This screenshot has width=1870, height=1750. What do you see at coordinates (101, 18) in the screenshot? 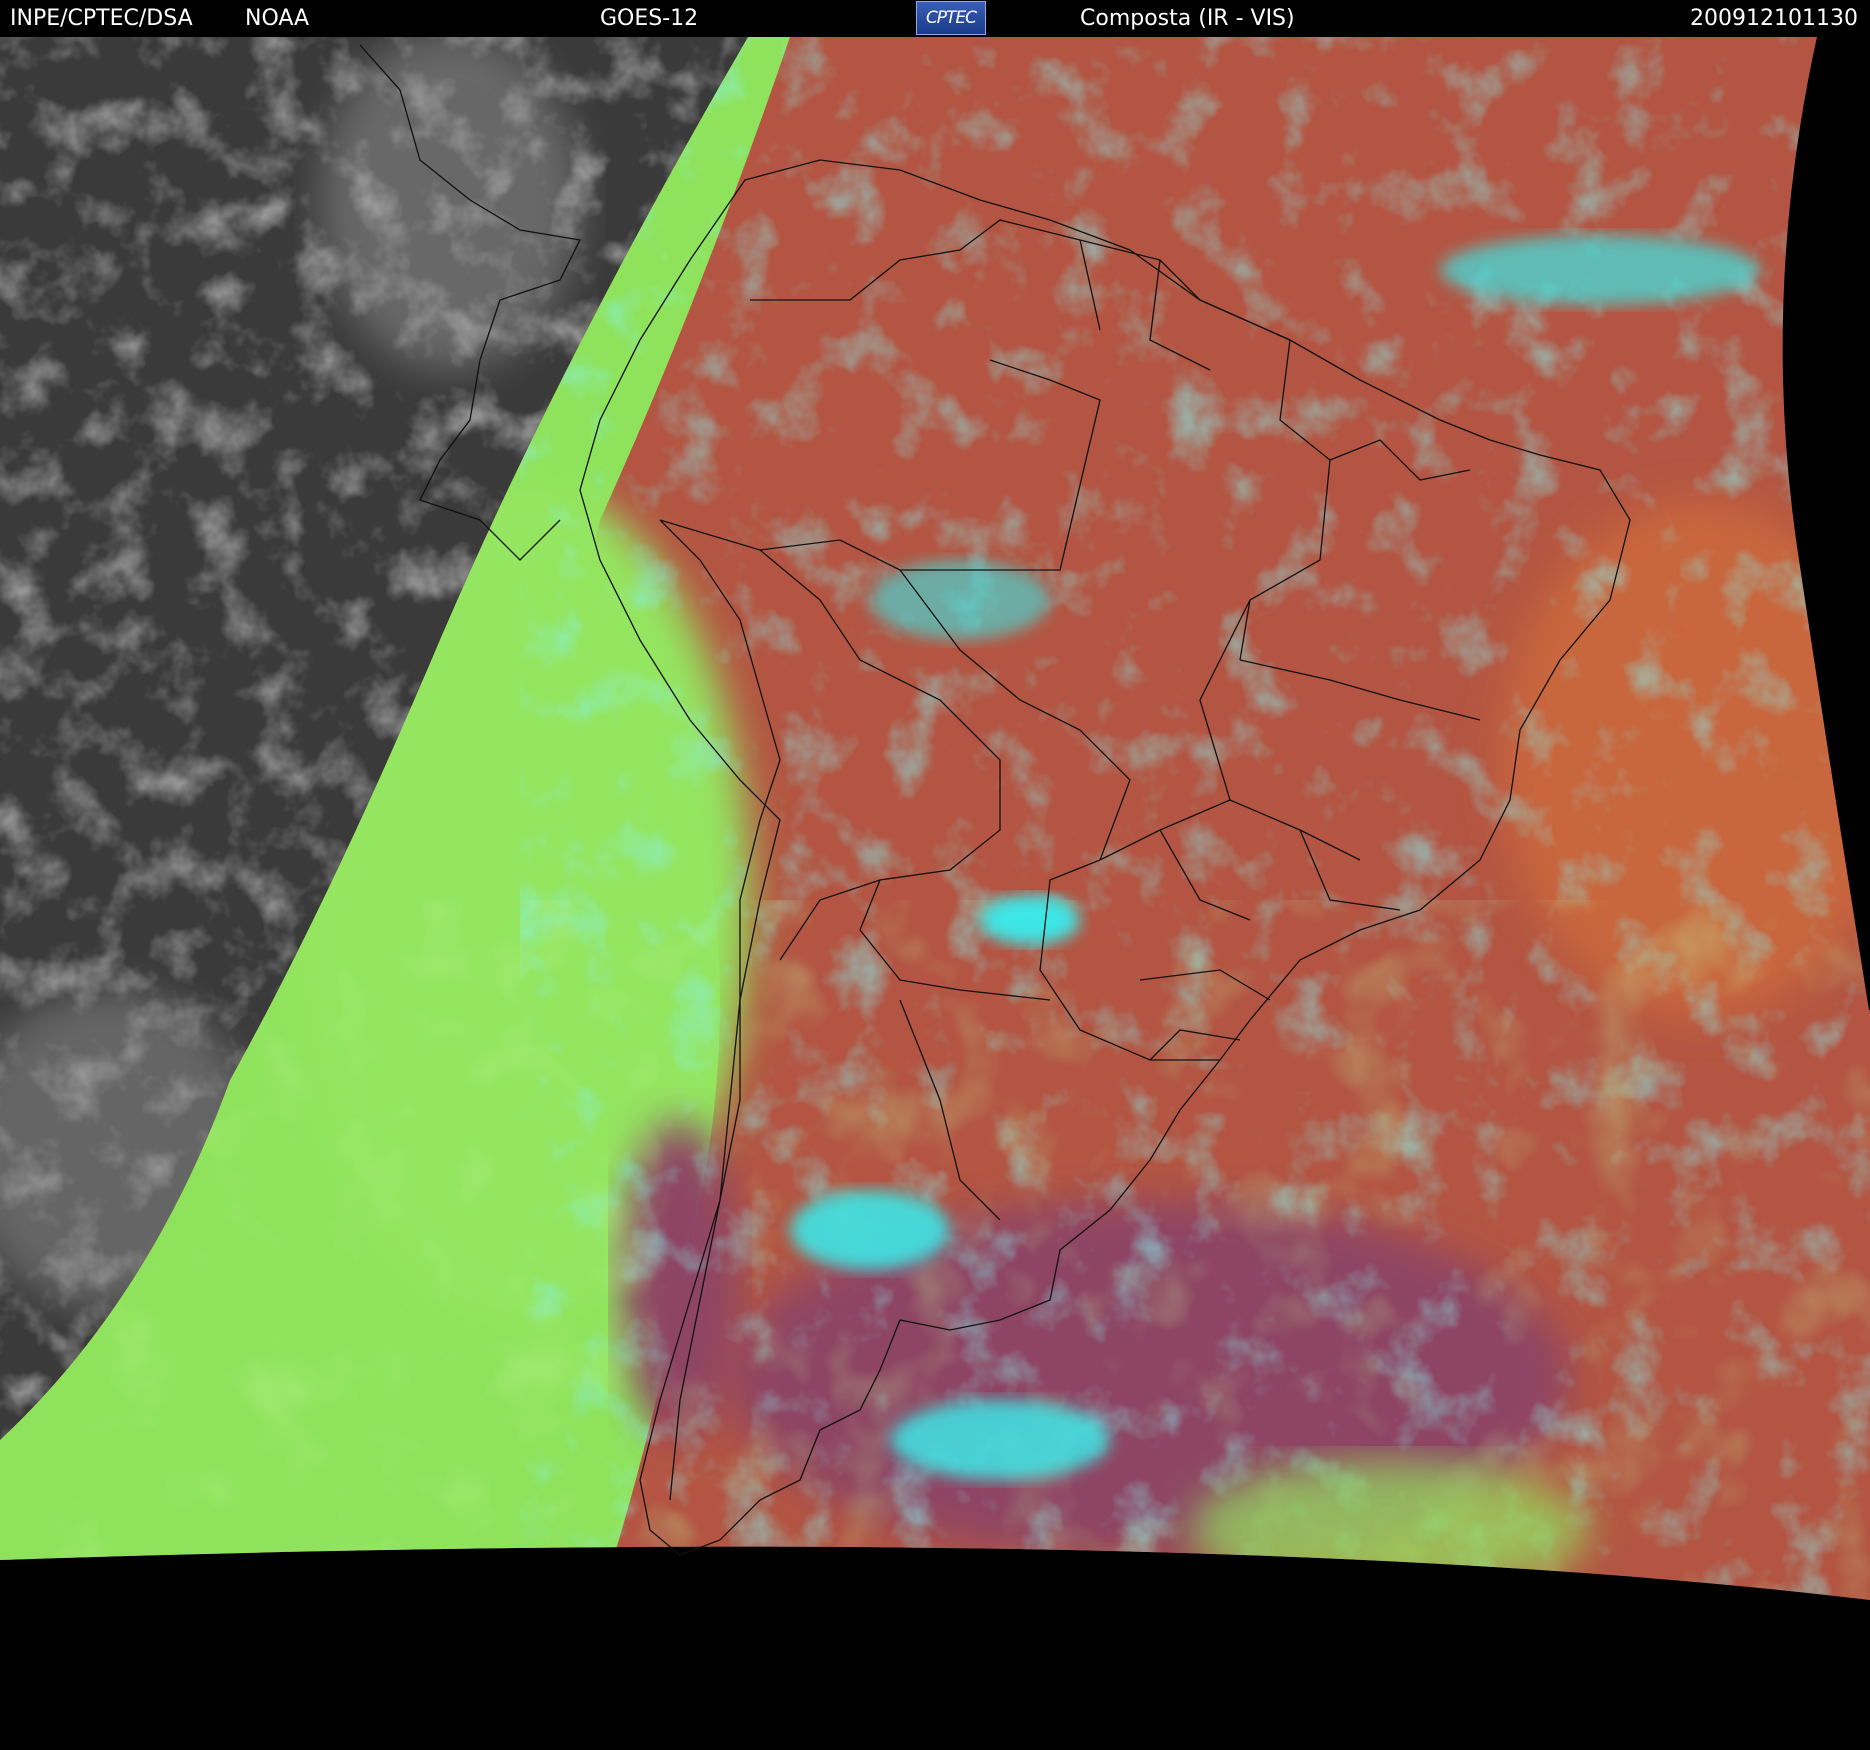
I see `agency-label: INPE/CPTEC/DSA` at bounding box center [101, 18].